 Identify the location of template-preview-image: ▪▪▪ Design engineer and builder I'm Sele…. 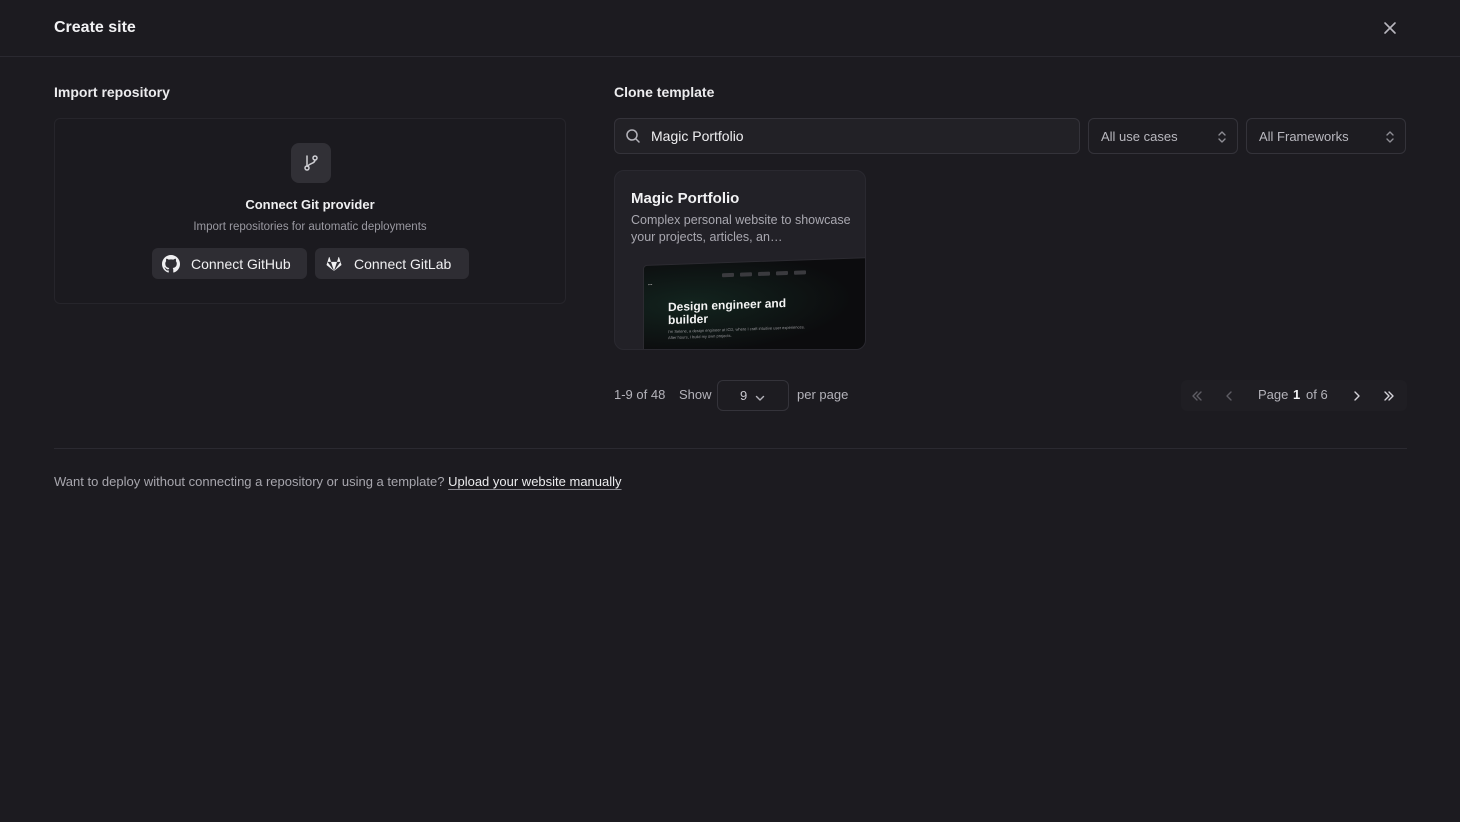
(754, 302).